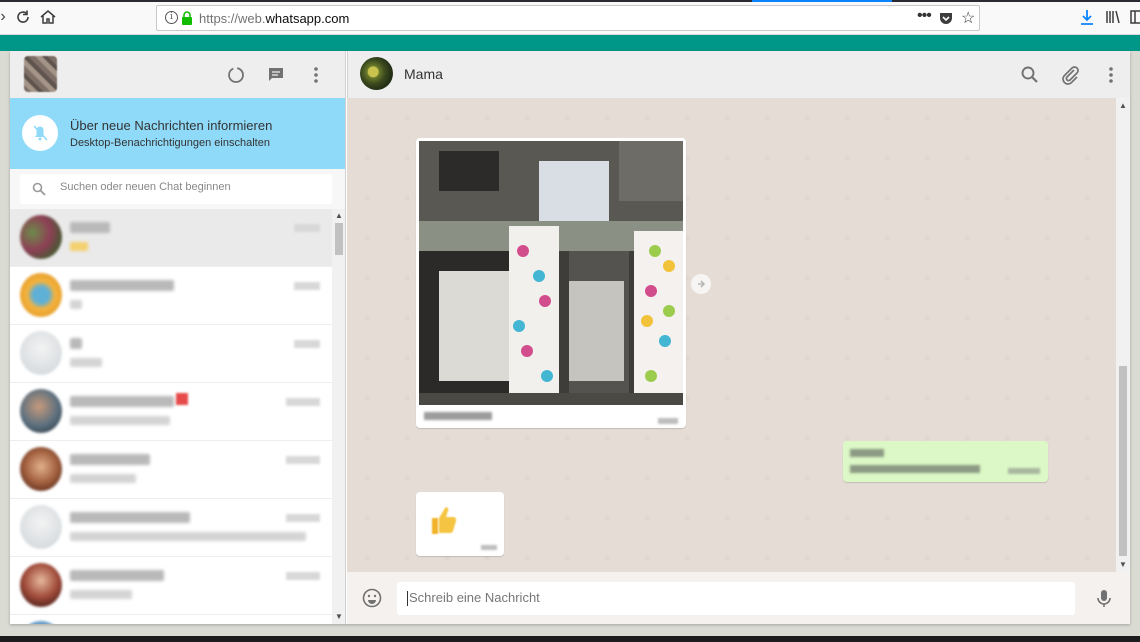  I want to click on site-info-icon: i, so click(171, 17).